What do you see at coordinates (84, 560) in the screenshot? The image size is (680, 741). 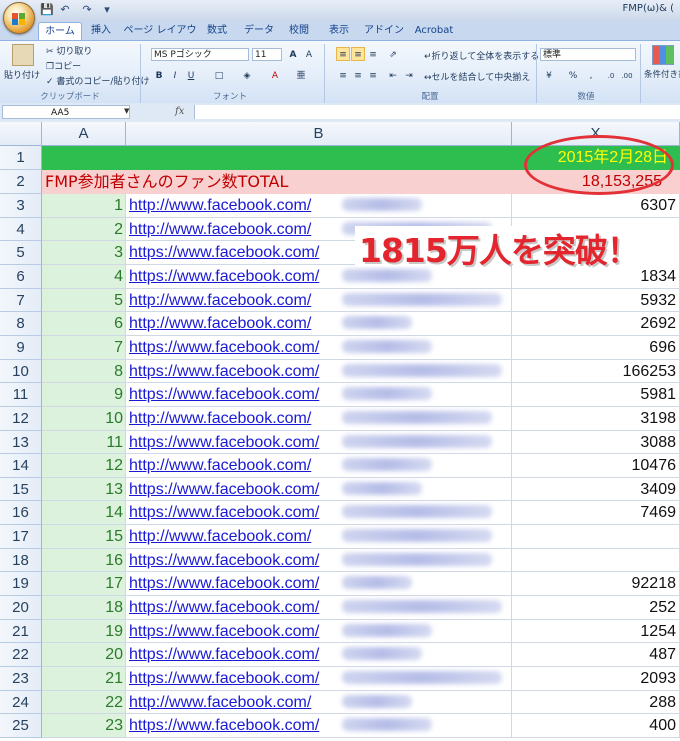 I see `row-number-cell: 16` at bounding box center [84, 560].